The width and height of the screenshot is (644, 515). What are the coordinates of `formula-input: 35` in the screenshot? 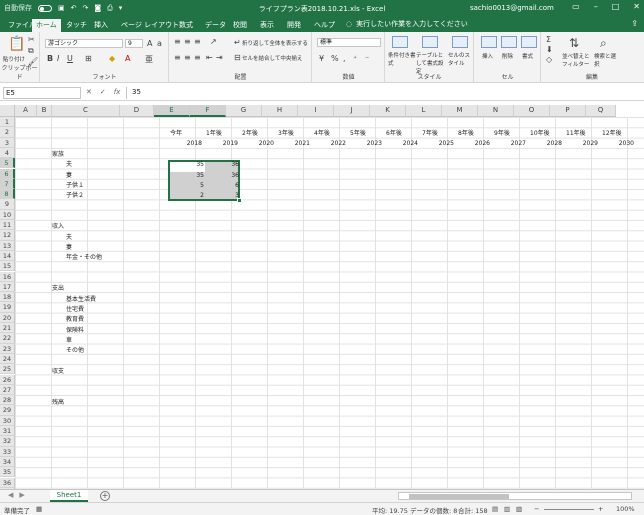 It's located at (383, 93).